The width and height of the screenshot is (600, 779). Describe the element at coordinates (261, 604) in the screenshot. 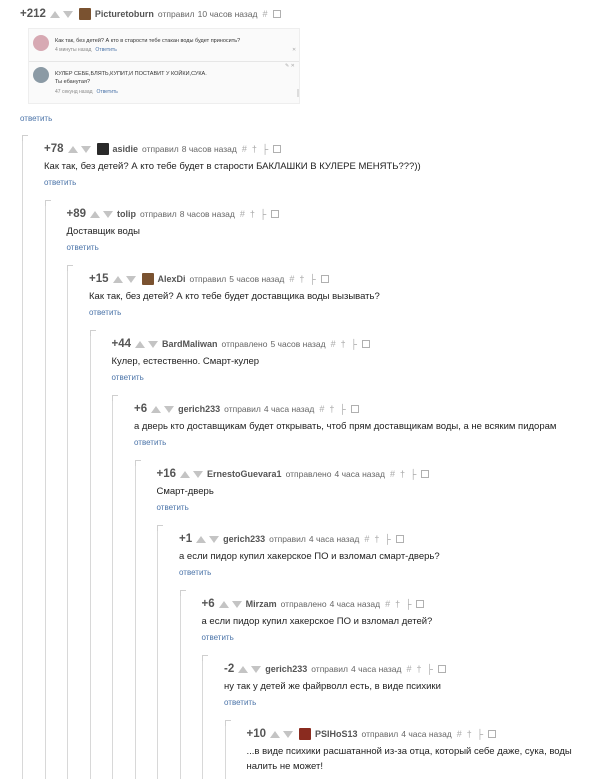

I see `username: Mirzam` at that location.